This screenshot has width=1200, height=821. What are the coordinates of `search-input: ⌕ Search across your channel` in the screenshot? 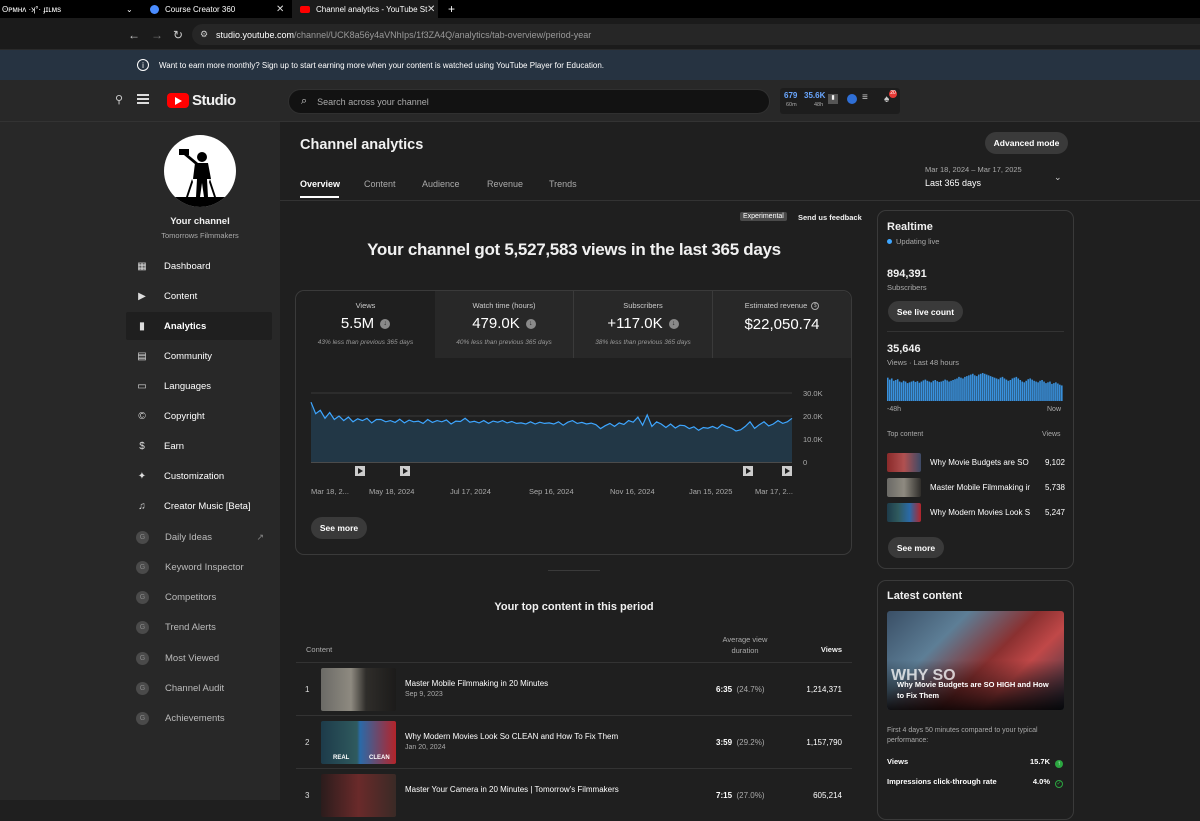 It's located at (529, 101).